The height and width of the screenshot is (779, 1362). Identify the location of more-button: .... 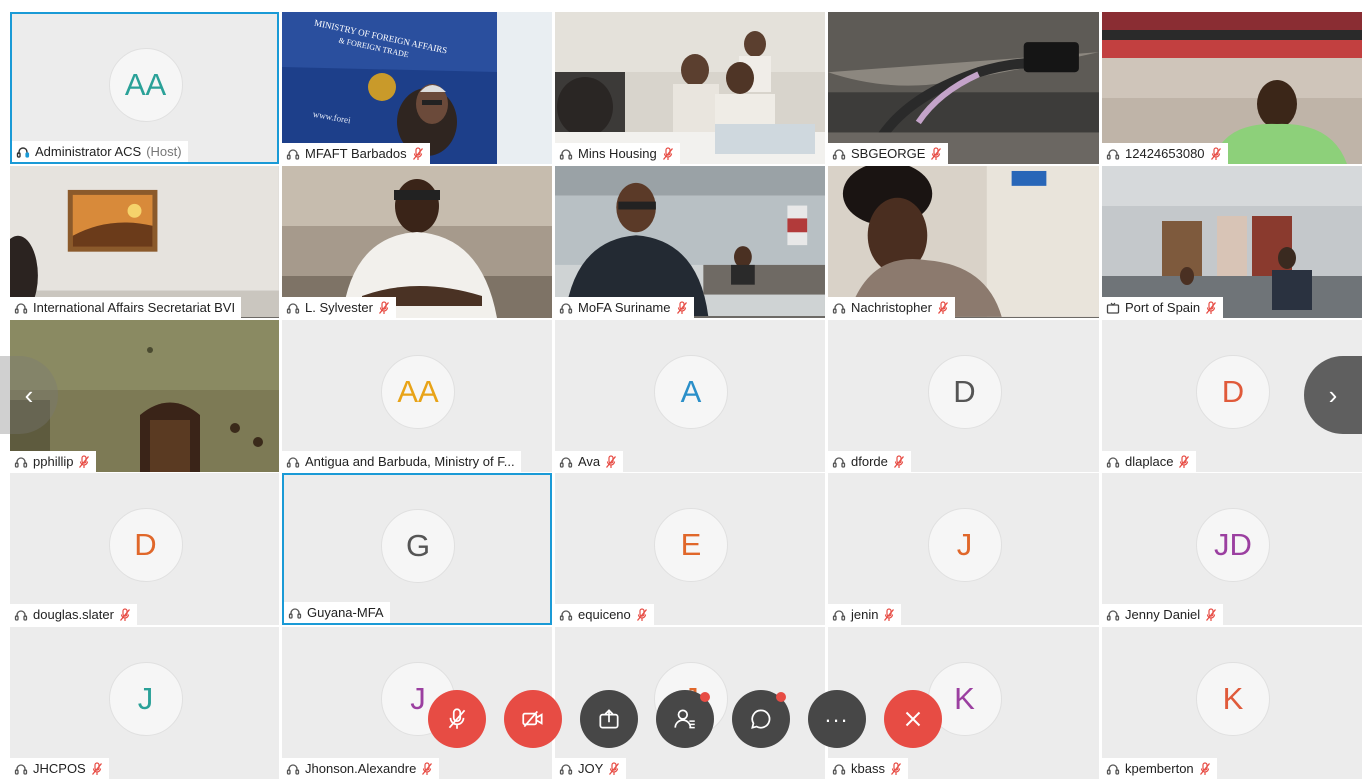
(837, 719).